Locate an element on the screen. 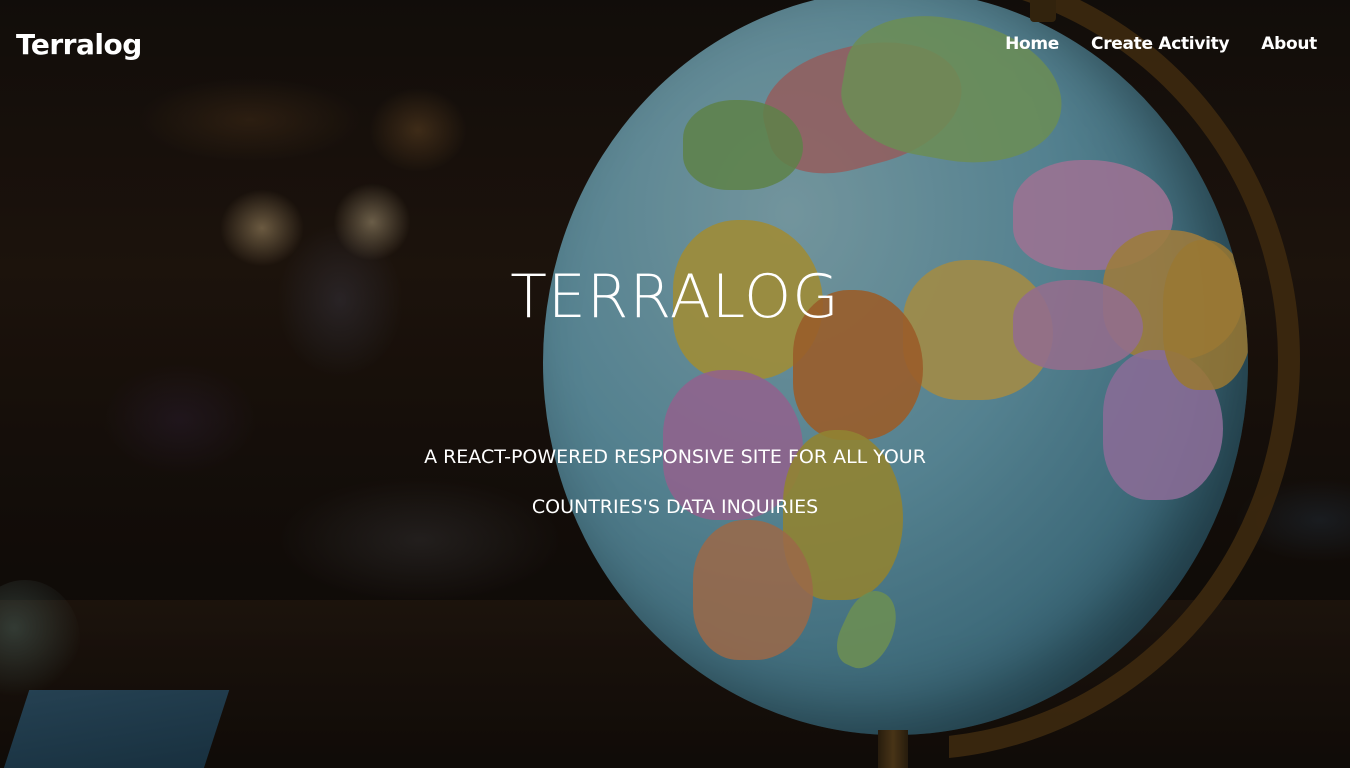 This screenshot has height=768, width=1350. nav-link-create-activity: Create Activity is located at coordinates (1160, 44).